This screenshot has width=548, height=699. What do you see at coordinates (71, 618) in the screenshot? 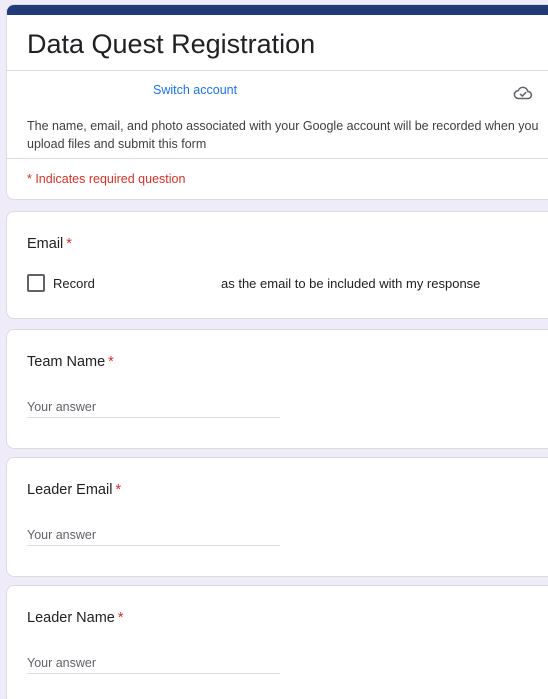
I see `leader-name-label-text: Leader Name` at bounding box center [71, 618].